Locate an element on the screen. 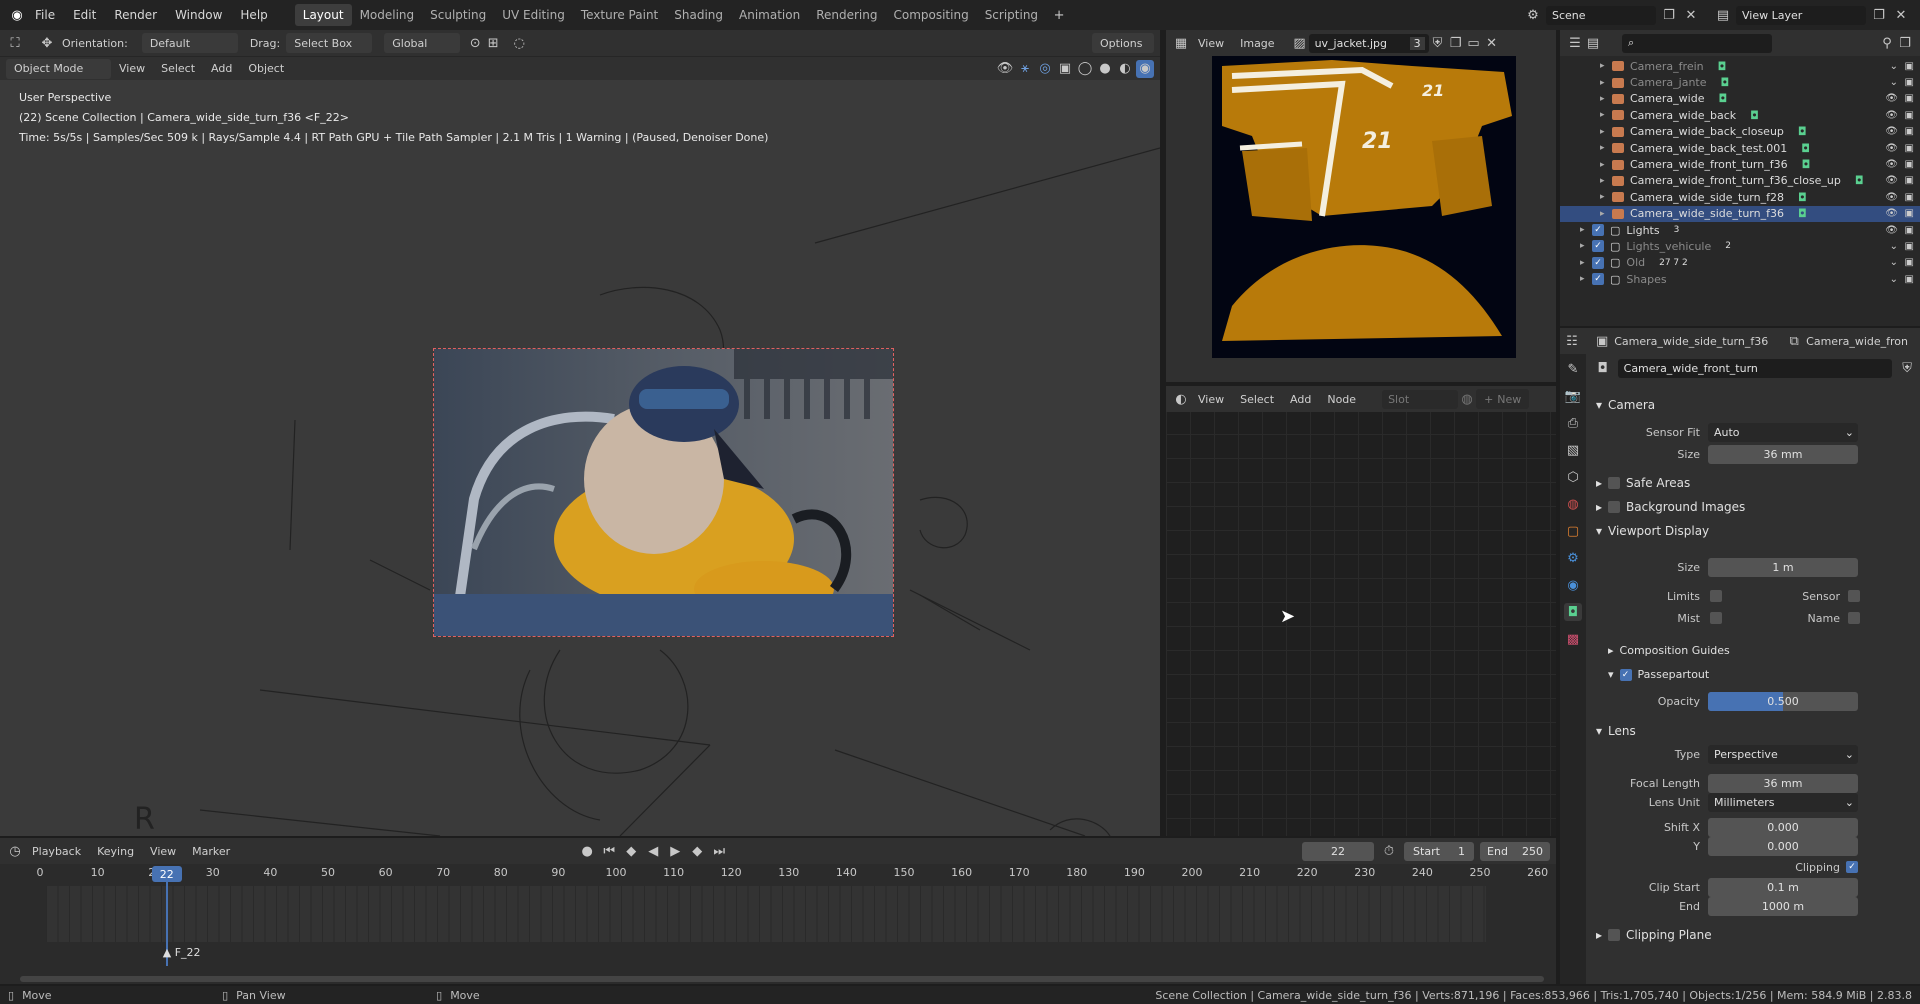  preview-range-icon: ⏱ is located at coordinates (1389, 851).